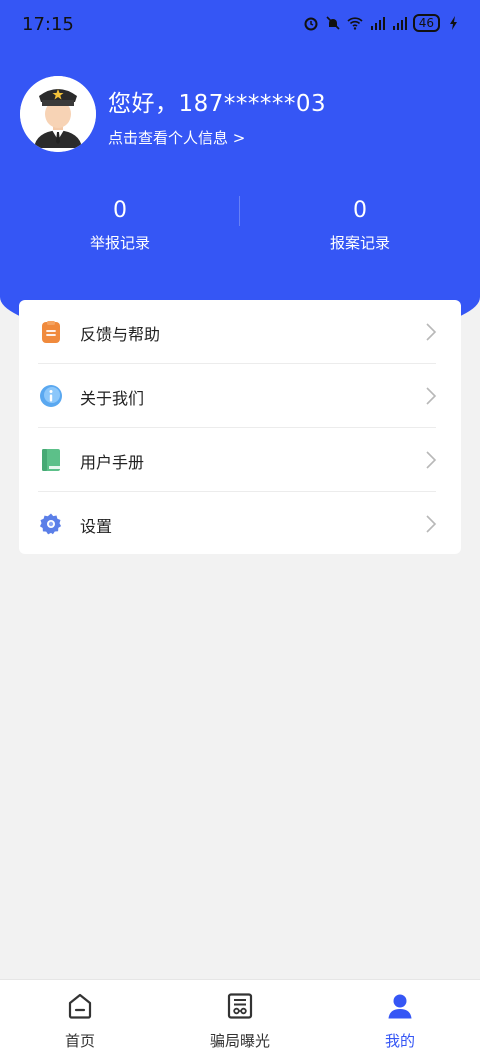  Describe the element at coordinates (400, 1006) in the screenshot. I see `user-icon` at that location.